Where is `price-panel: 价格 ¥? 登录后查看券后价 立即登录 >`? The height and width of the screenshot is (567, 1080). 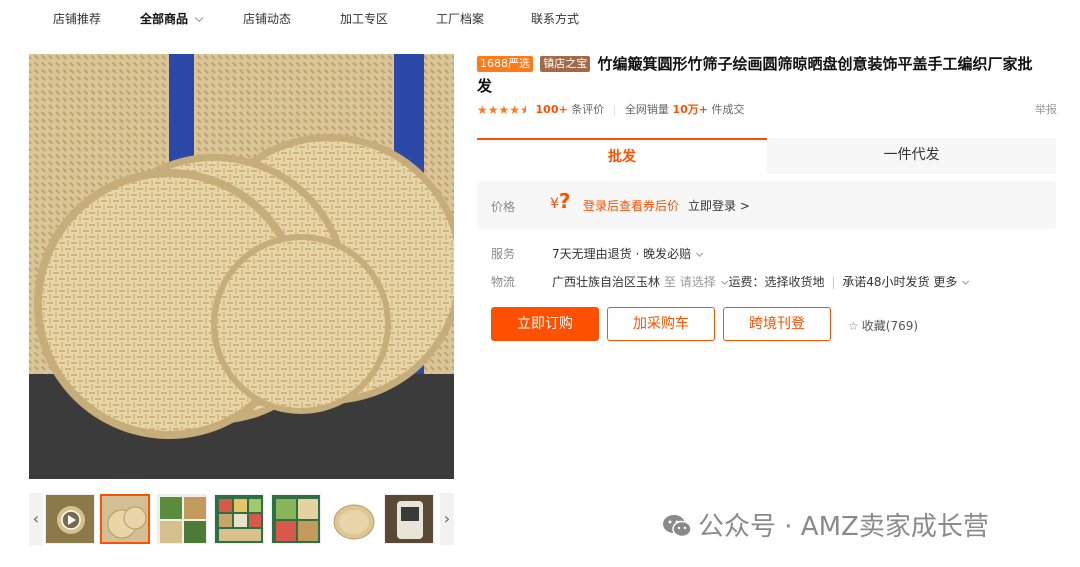 price-panel: 价格 ¥? 登录后查看券后价 立即登录 > is located at coordinates (766, 205).